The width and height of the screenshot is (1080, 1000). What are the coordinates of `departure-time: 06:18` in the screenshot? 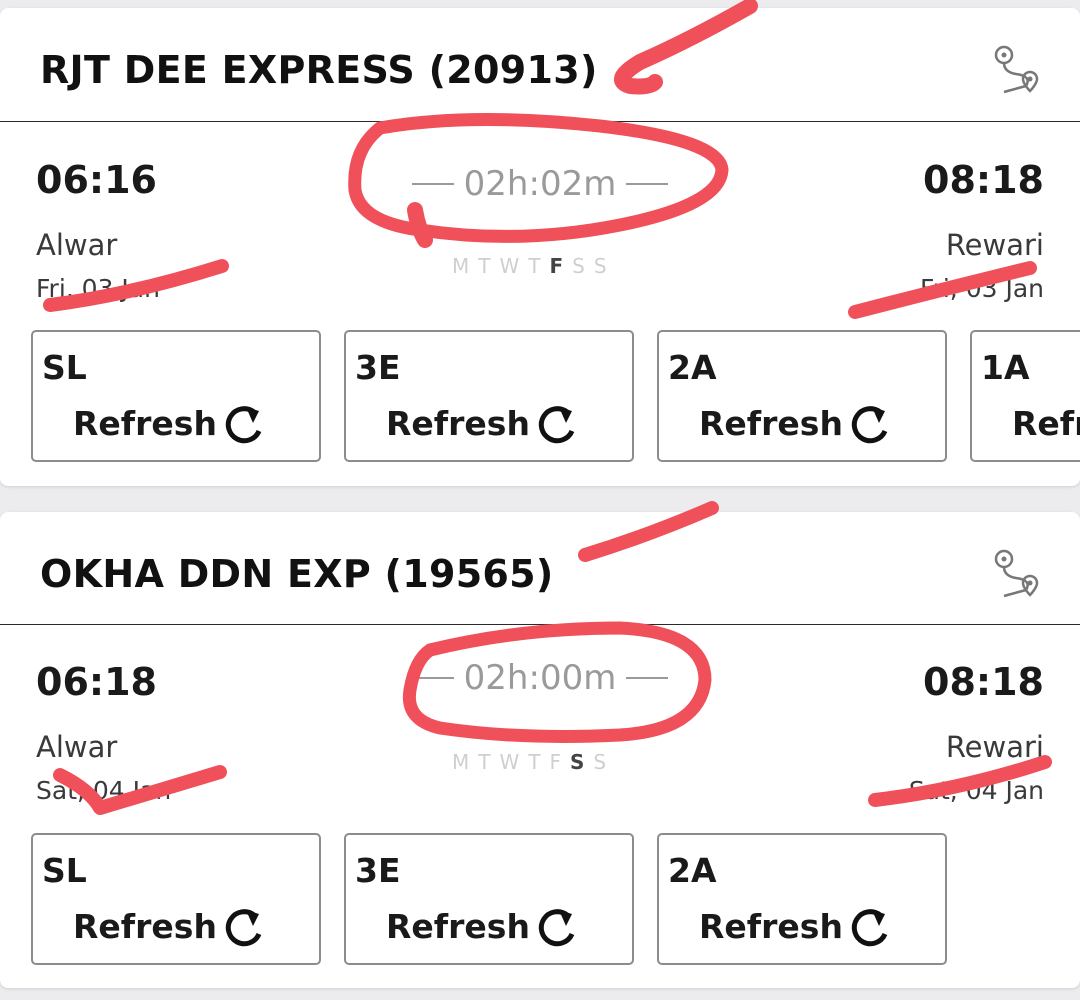 It's located at (96, 682).